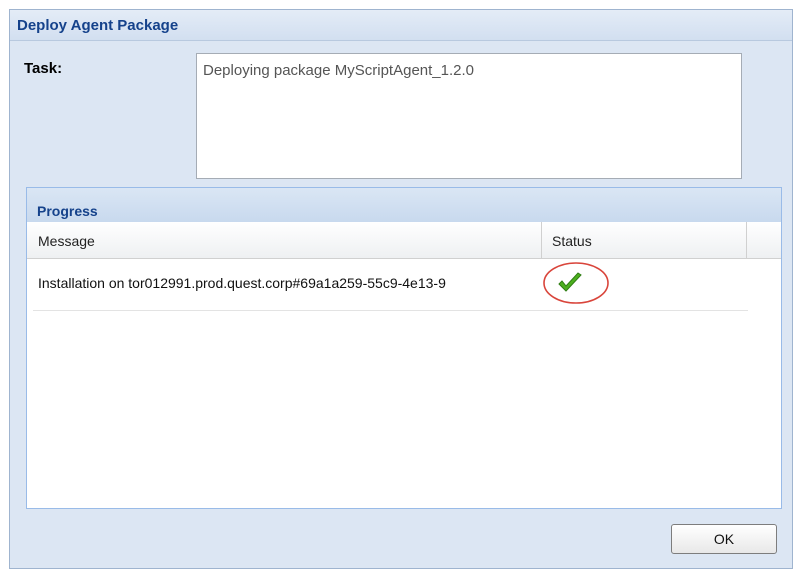 This screenshot has height=578, width=804. Describe the element at coordinates (469, 116) in the screenshot. I see `task-textarea: Deploying package MyScriptAgent_1.2.0` at that location.